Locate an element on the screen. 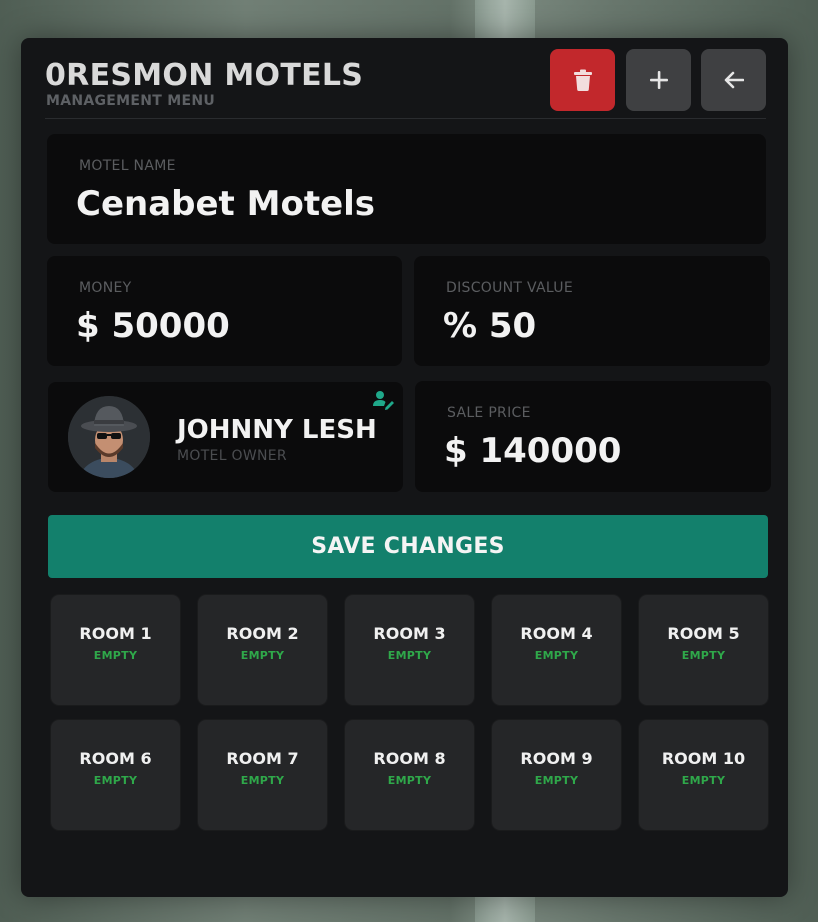  owner-name: JOHNNY LESH is located at coordinates (277, 430).